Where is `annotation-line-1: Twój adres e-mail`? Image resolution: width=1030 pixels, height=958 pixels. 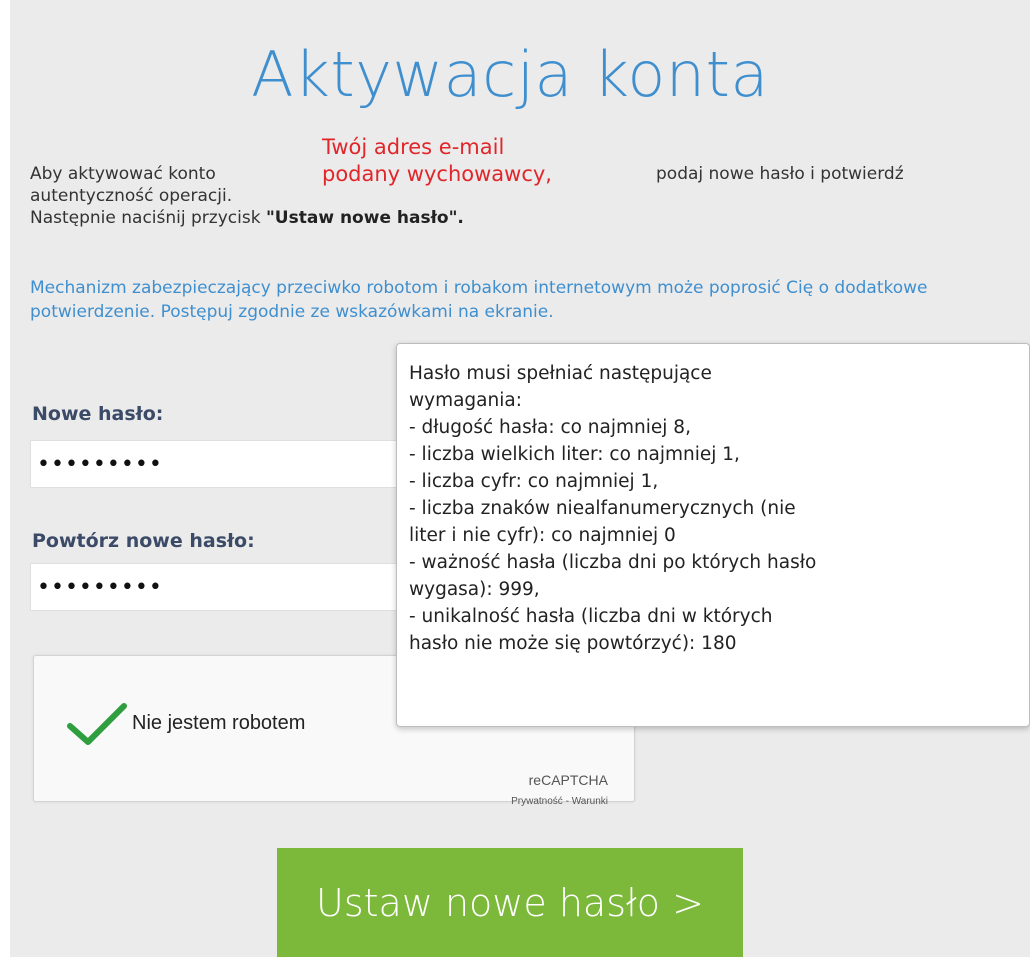 annotation-line-1: Twój adres e-mail is located at coordinates (413, 147).